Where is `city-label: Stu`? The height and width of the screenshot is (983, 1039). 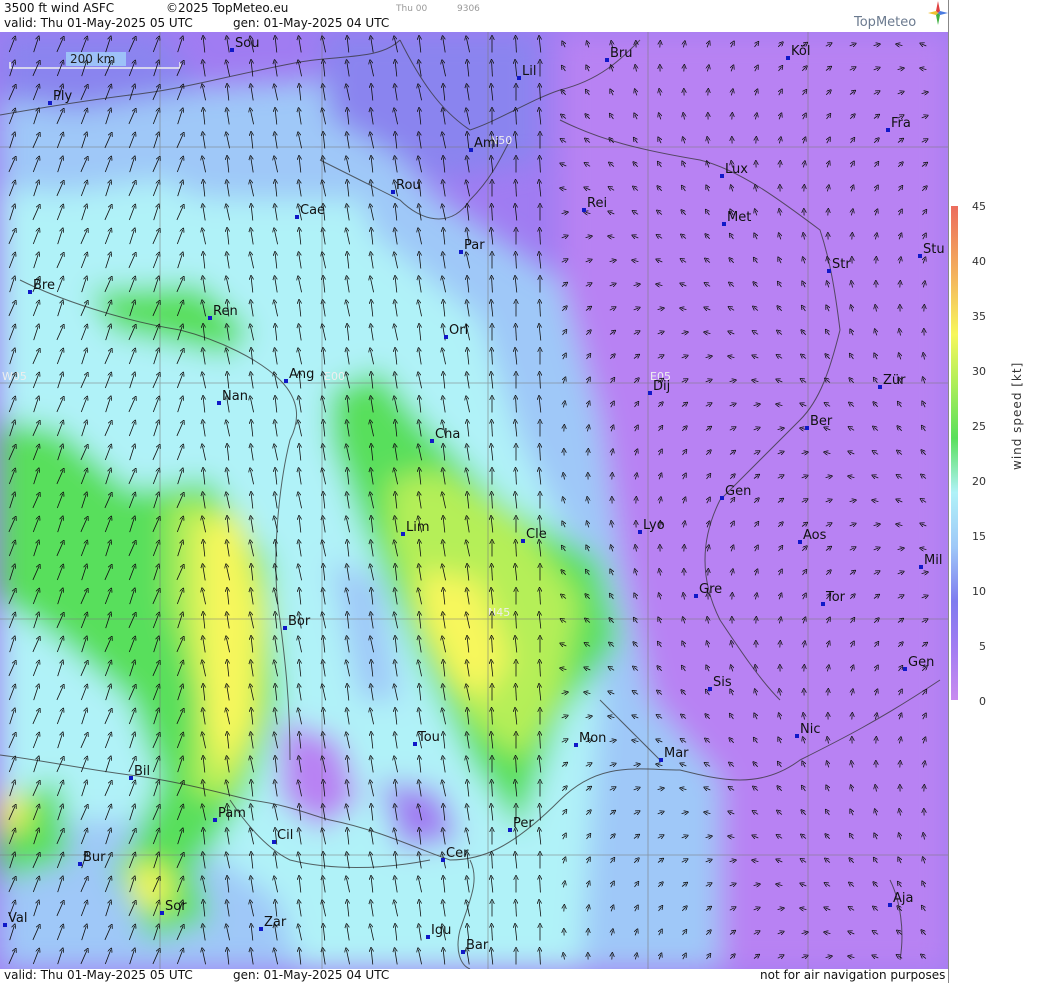 city-label: Stu is located at coordinates (934, 249).